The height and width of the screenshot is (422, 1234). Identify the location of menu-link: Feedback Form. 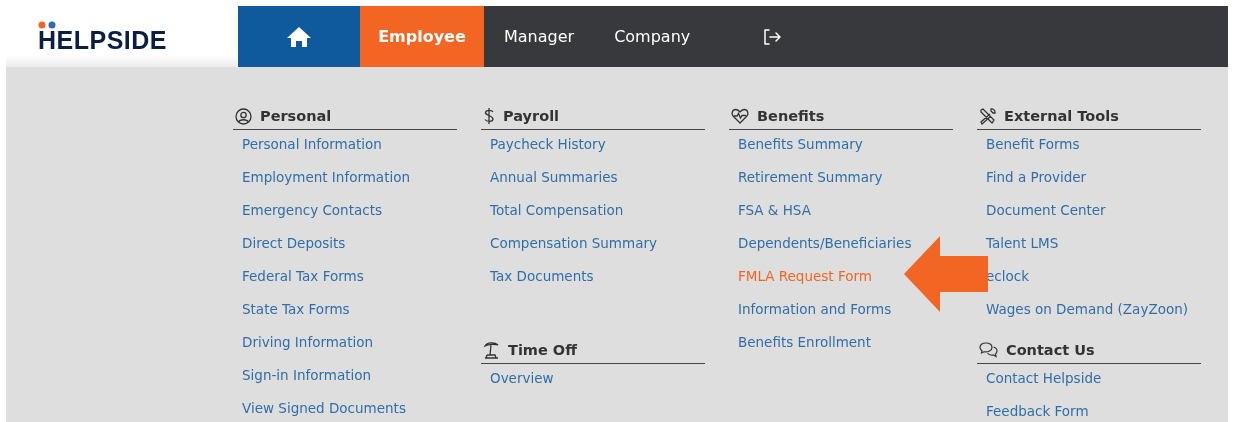
(1037, 408).